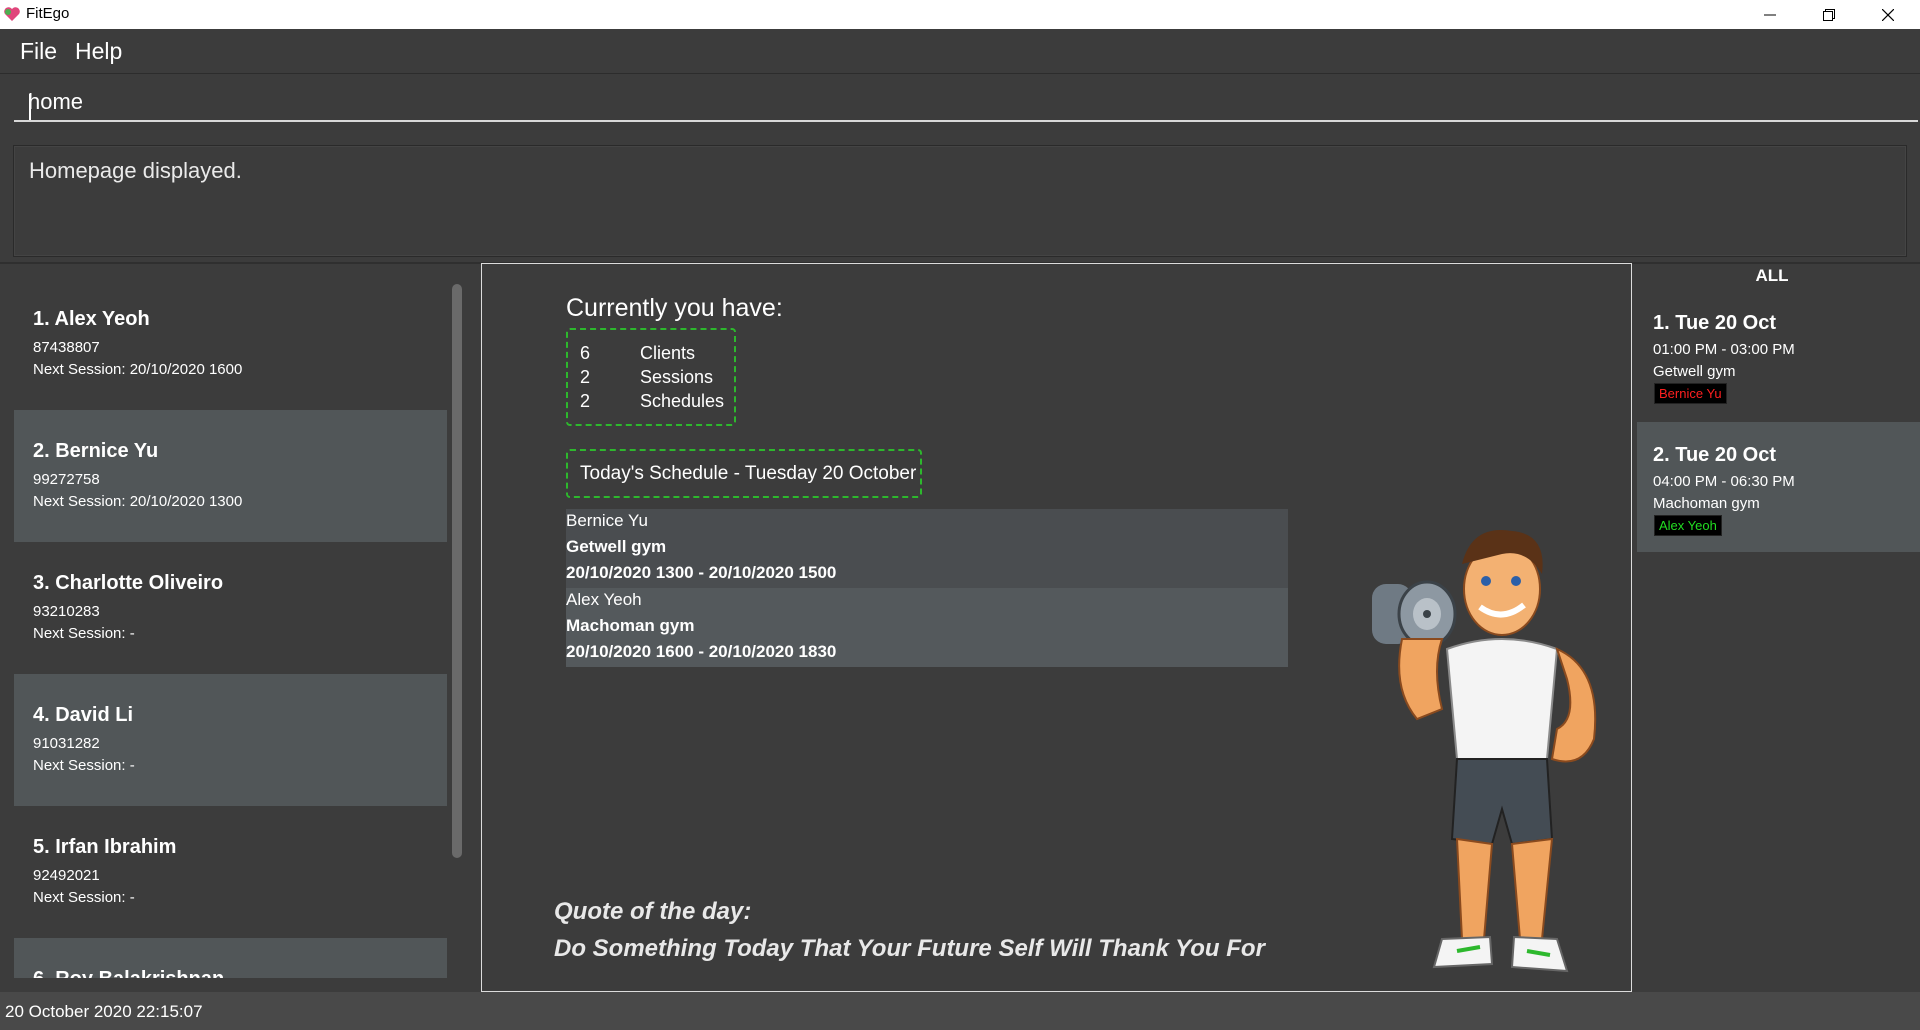  What do you see at coordinates (138, 501) in the screenshot?
I see `client-next-session: Next Session: 20/10/2020 1300` at bounding box center [138, 501].